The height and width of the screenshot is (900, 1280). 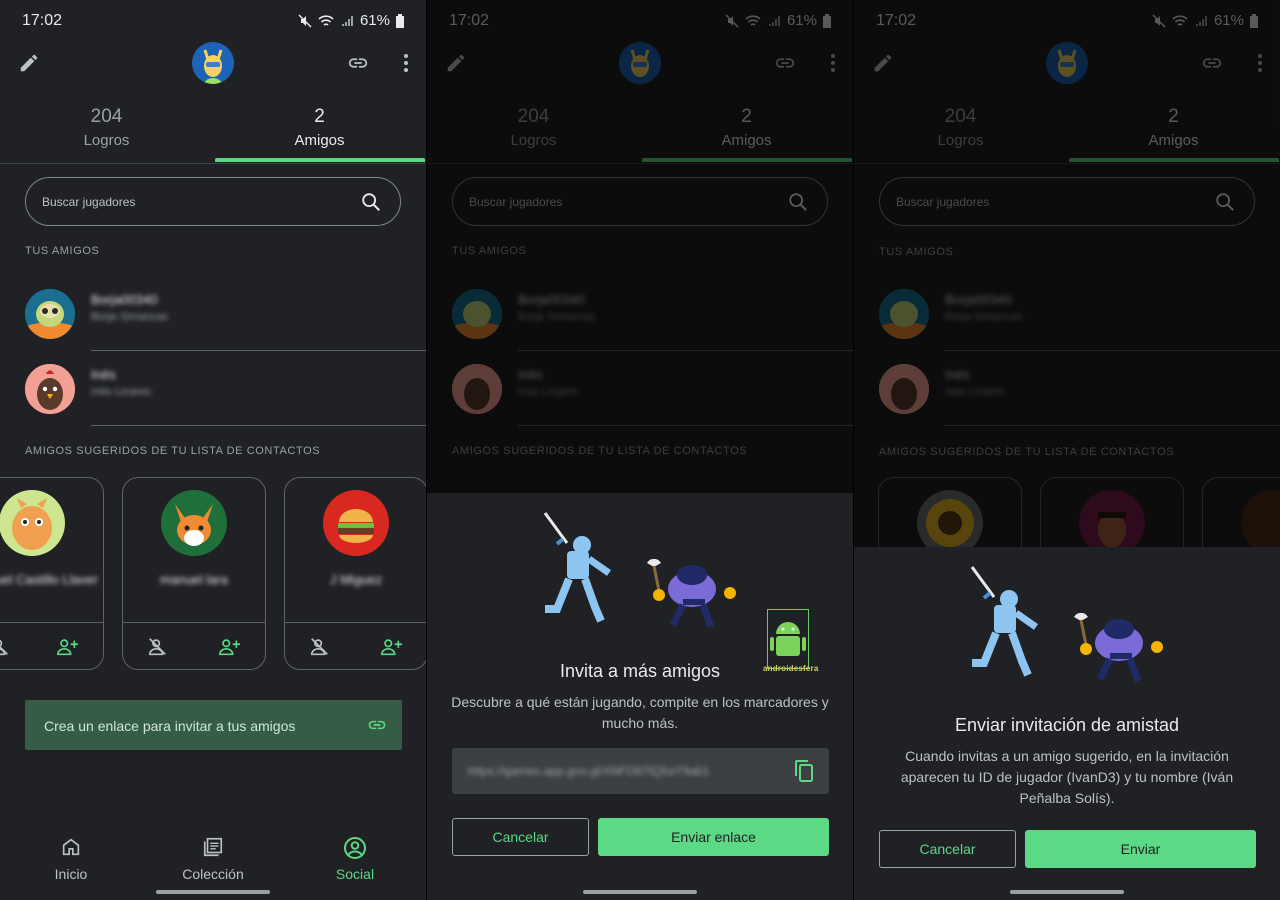 I want to click on suggested-card: Miguel Castillo Llaver, so click(x=52, y=573).